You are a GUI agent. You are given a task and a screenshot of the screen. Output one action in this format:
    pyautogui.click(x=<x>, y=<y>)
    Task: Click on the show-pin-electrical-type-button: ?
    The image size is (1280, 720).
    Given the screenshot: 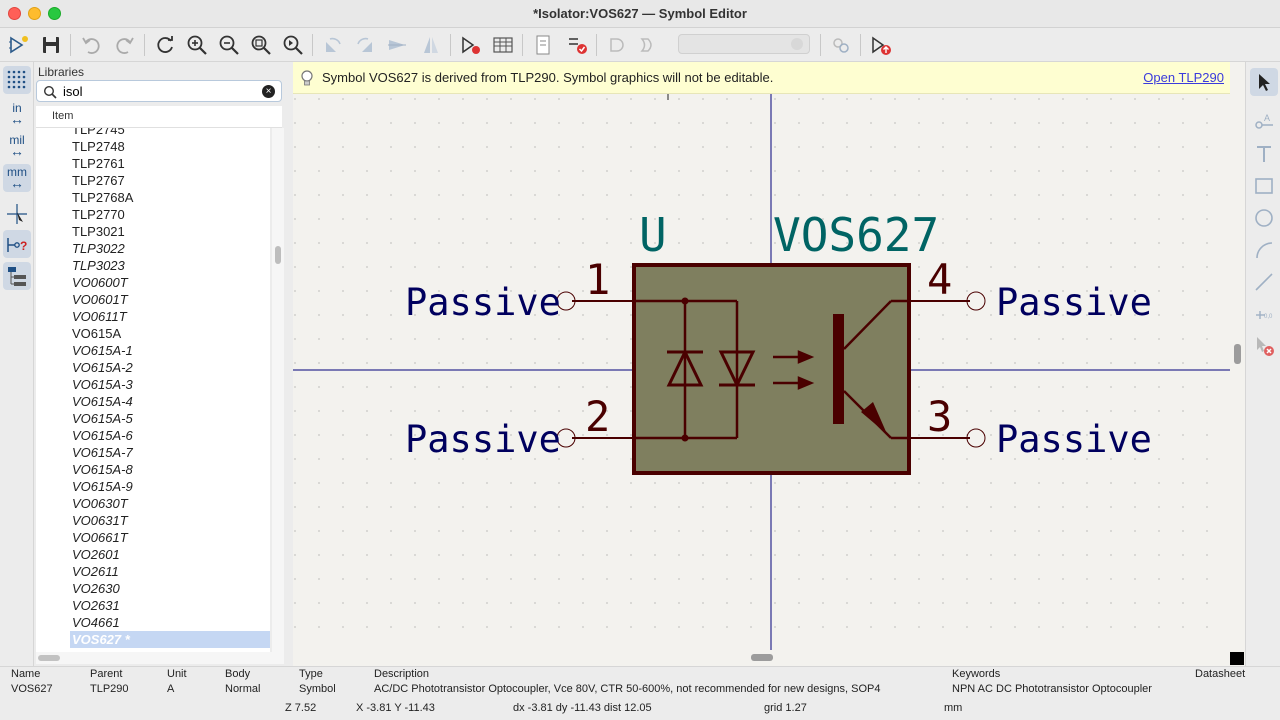 What is the action you would take?
    pyautogui.click(x=17, y=244)
    